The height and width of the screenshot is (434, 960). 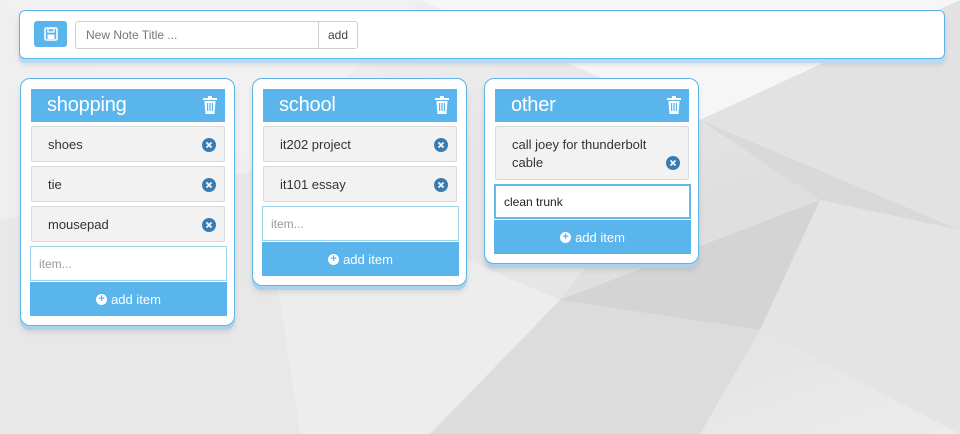 I want to click on save-button, so click(x=50, y=34).